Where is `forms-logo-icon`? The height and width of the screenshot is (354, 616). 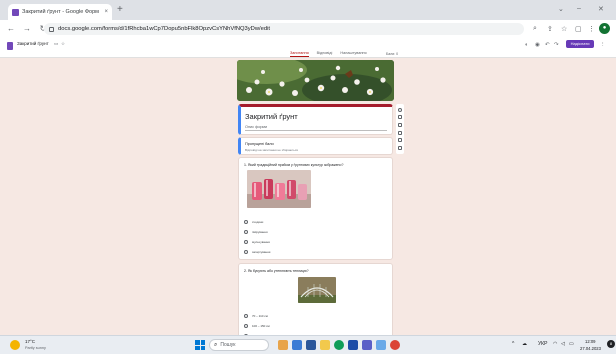
forms-logo-icon is located at coordinates (10, 46).